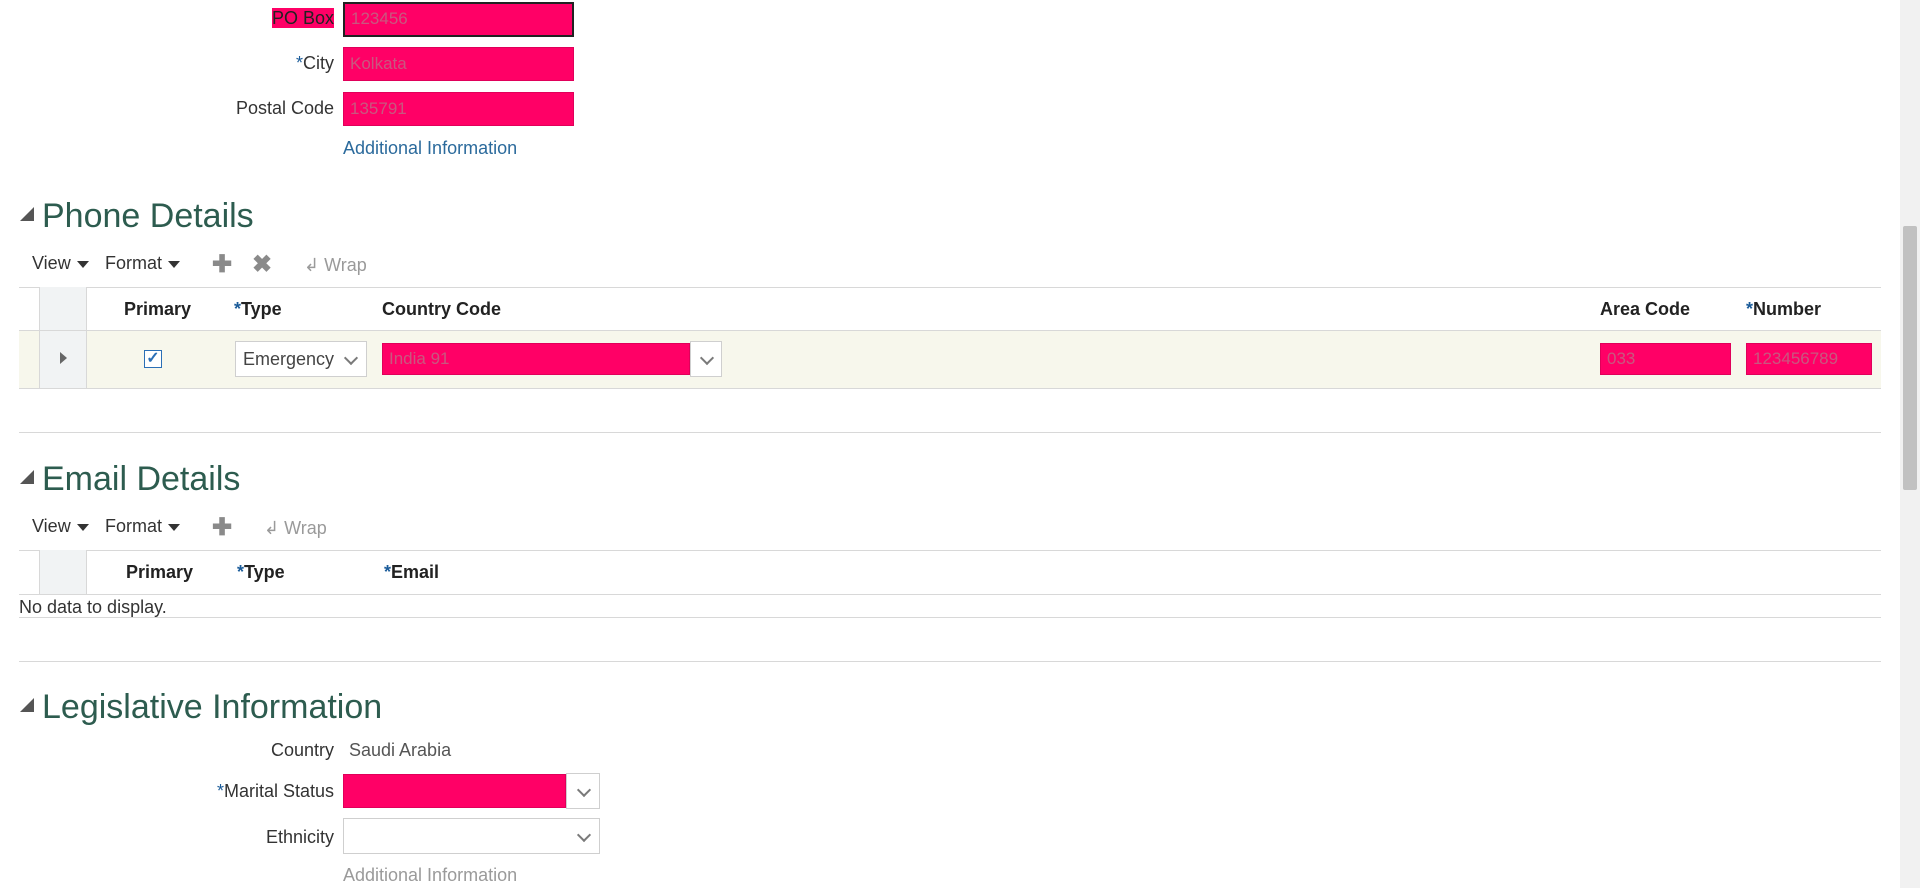 Image resolution: width=1920 pixels, height=888 pixels. I want to click on expand-row-icon, so click(63, 358).